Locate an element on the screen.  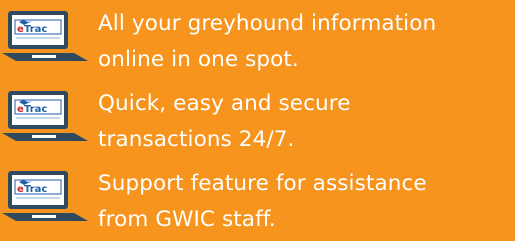
feature-line: All your greyhound information is located at coordinates (267, 23).